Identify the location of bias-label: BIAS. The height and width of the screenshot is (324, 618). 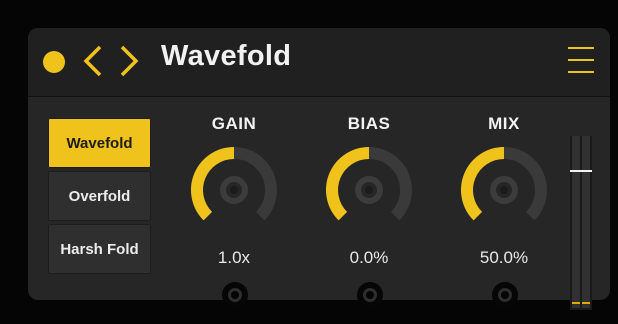
(369, 123).